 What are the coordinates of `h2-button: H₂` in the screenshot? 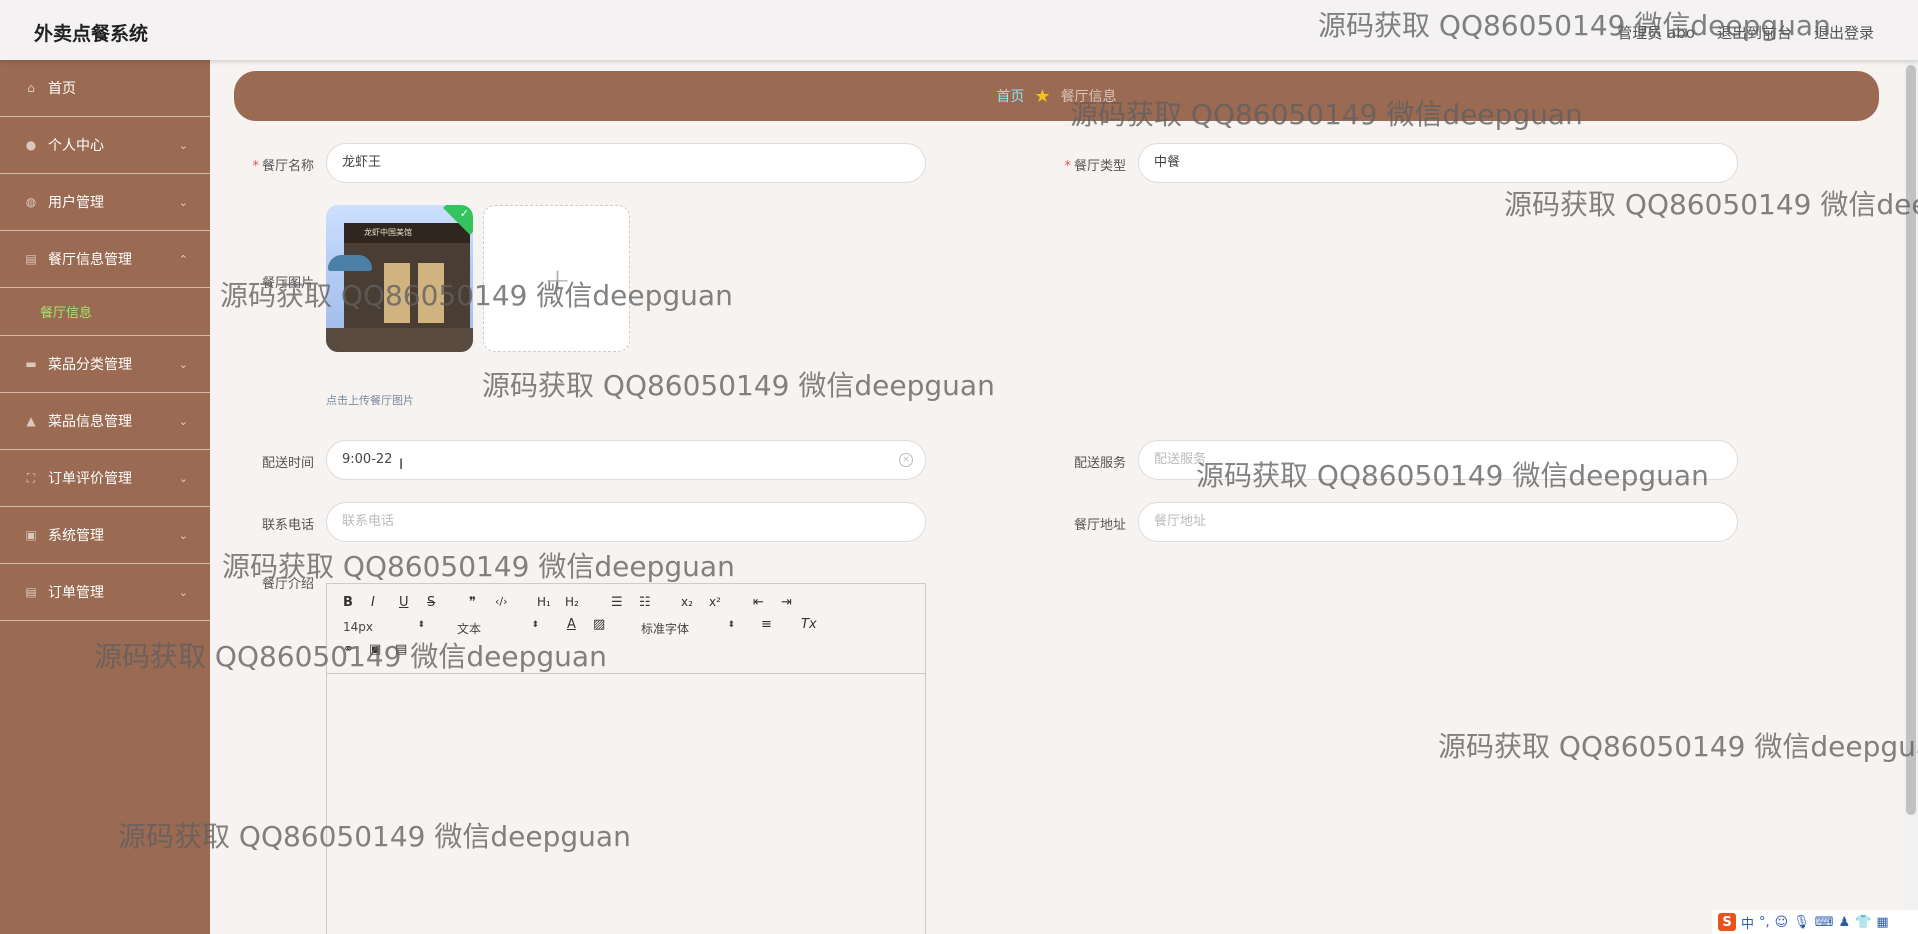 It's located at (572, 602).